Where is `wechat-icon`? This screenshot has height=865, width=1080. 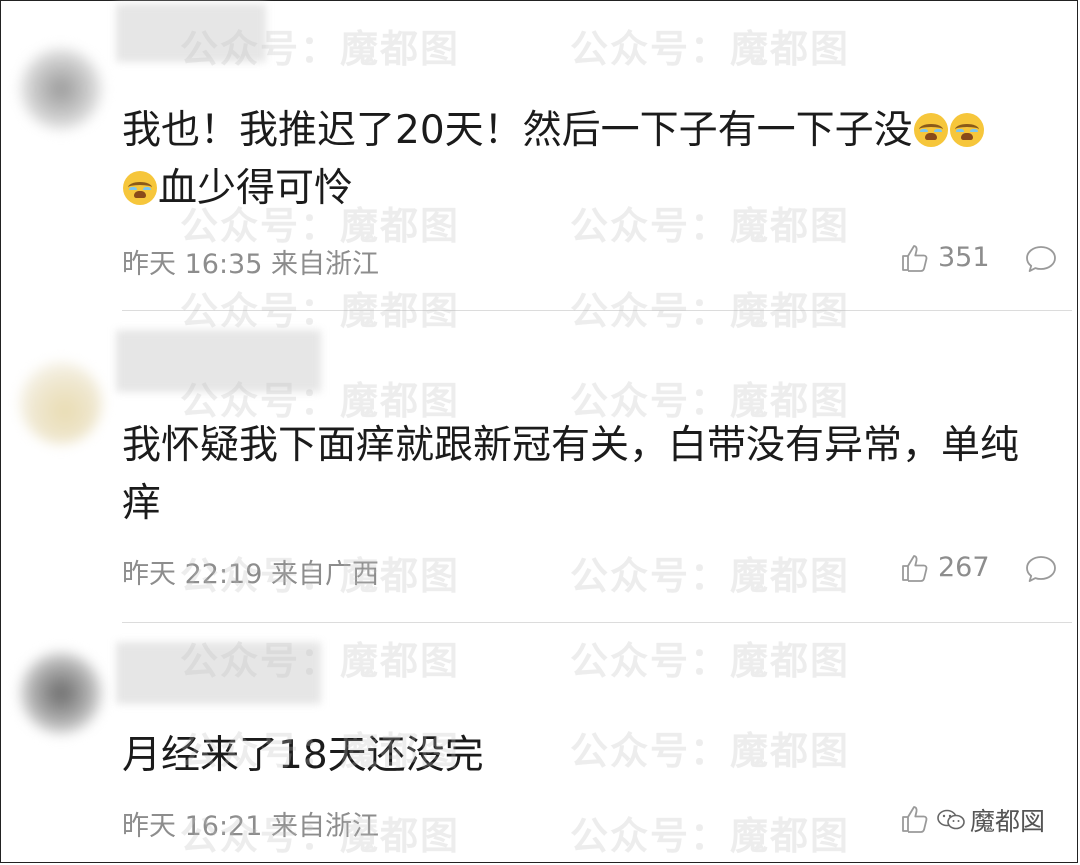
wechat-icon is located at coordinates (951, 819).